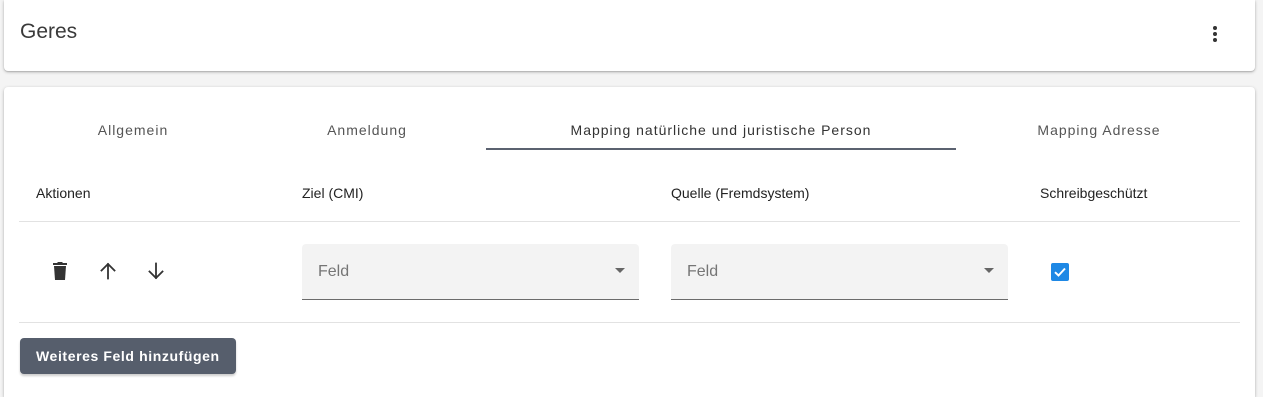 The height and width of the screenshot is (397, 1263). I want to click on add-field-button: Weiteres Feld hinzufügen, so click(128, 356).